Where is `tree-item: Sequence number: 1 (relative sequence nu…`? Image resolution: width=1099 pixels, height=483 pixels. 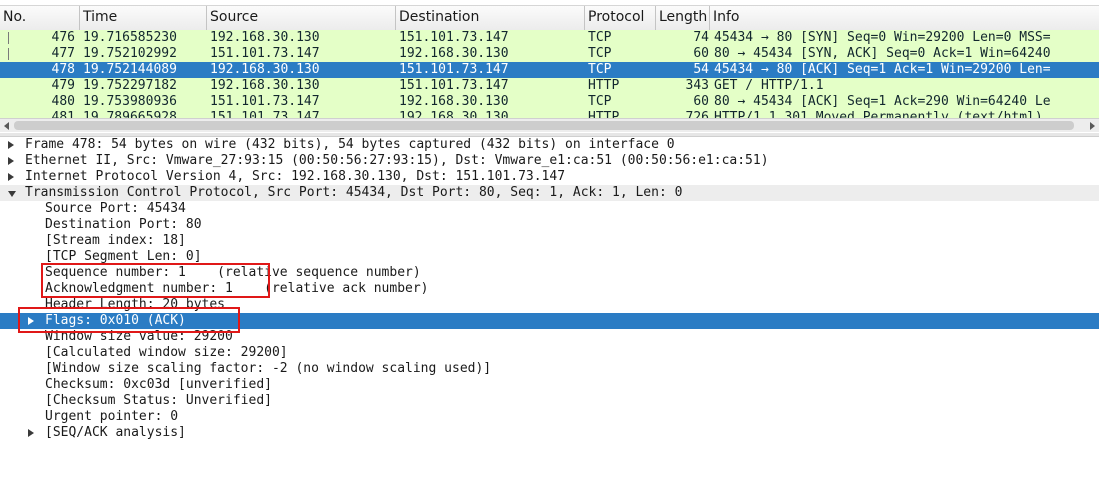
tree-item: Sequence number: 1 (relative sequence nu… is located at coordinates (549, 273).